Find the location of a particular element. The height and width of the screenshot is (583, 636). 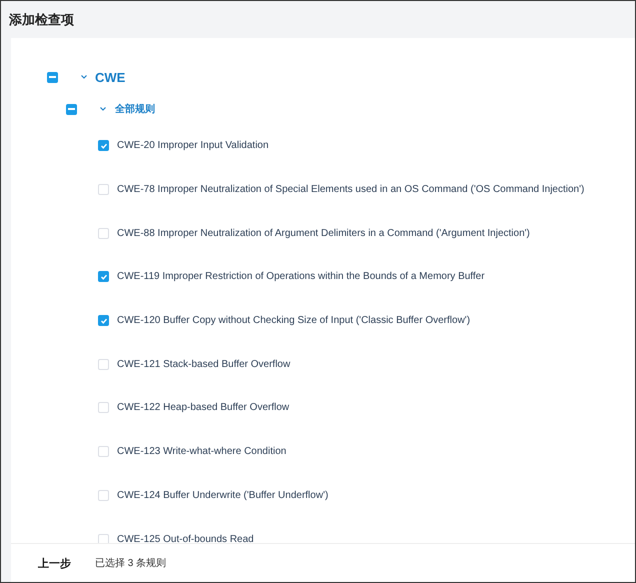

rule-label: CWE-120 Buffer Copy without Checking Size of Input ('Classic Buffer Overflow') is located at coordinates (293, 320).